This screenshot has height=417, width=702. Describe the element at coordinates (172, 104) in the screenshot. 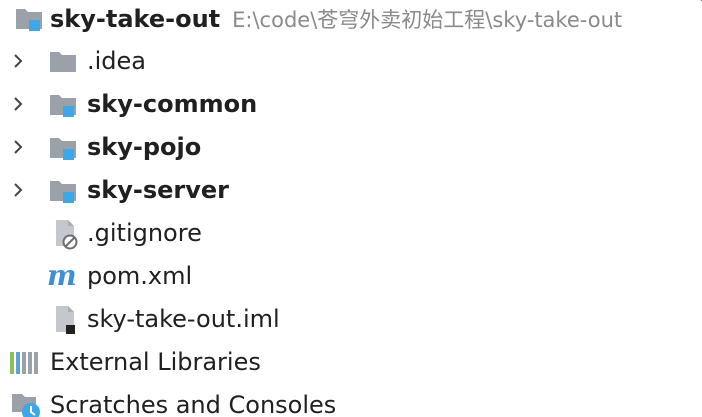

I see `tree-item-label: sky-common` at that location.